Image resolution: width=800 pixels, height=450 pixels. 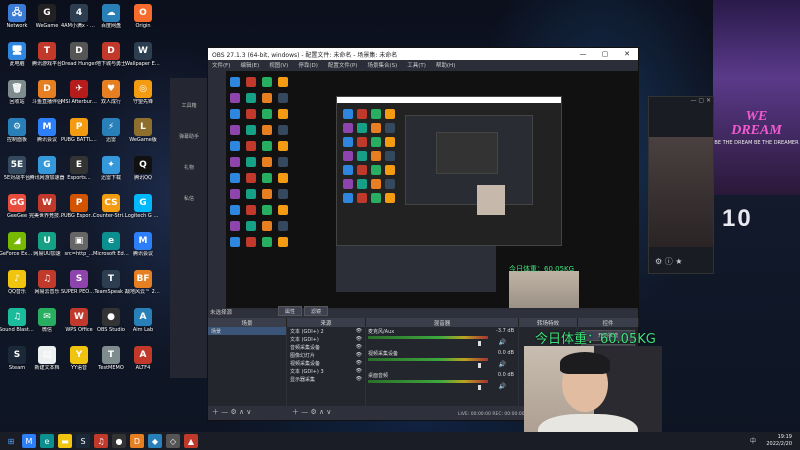 I want to click on app-taskbar-icon: ◆, so click(x=155, y=441).